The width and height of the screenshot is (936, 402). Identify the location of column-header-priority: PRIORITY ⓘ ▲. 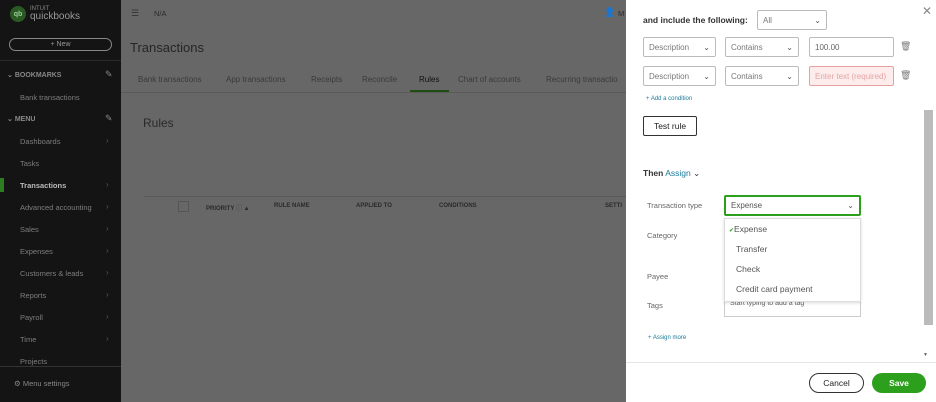
(228, 207).